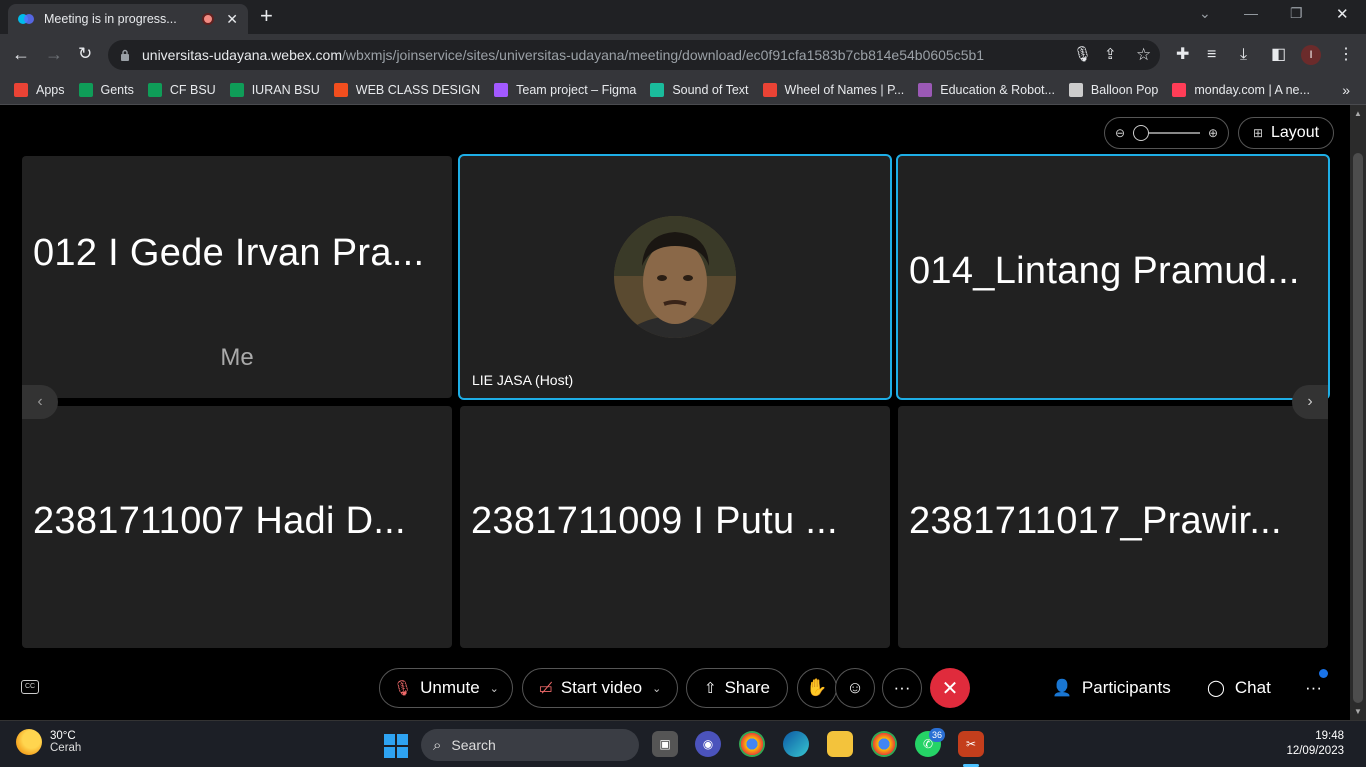 The height and width of the screenshot is (767, 1366). I want to click on bookmark-item: Team project – Figma, so click(565, 90).